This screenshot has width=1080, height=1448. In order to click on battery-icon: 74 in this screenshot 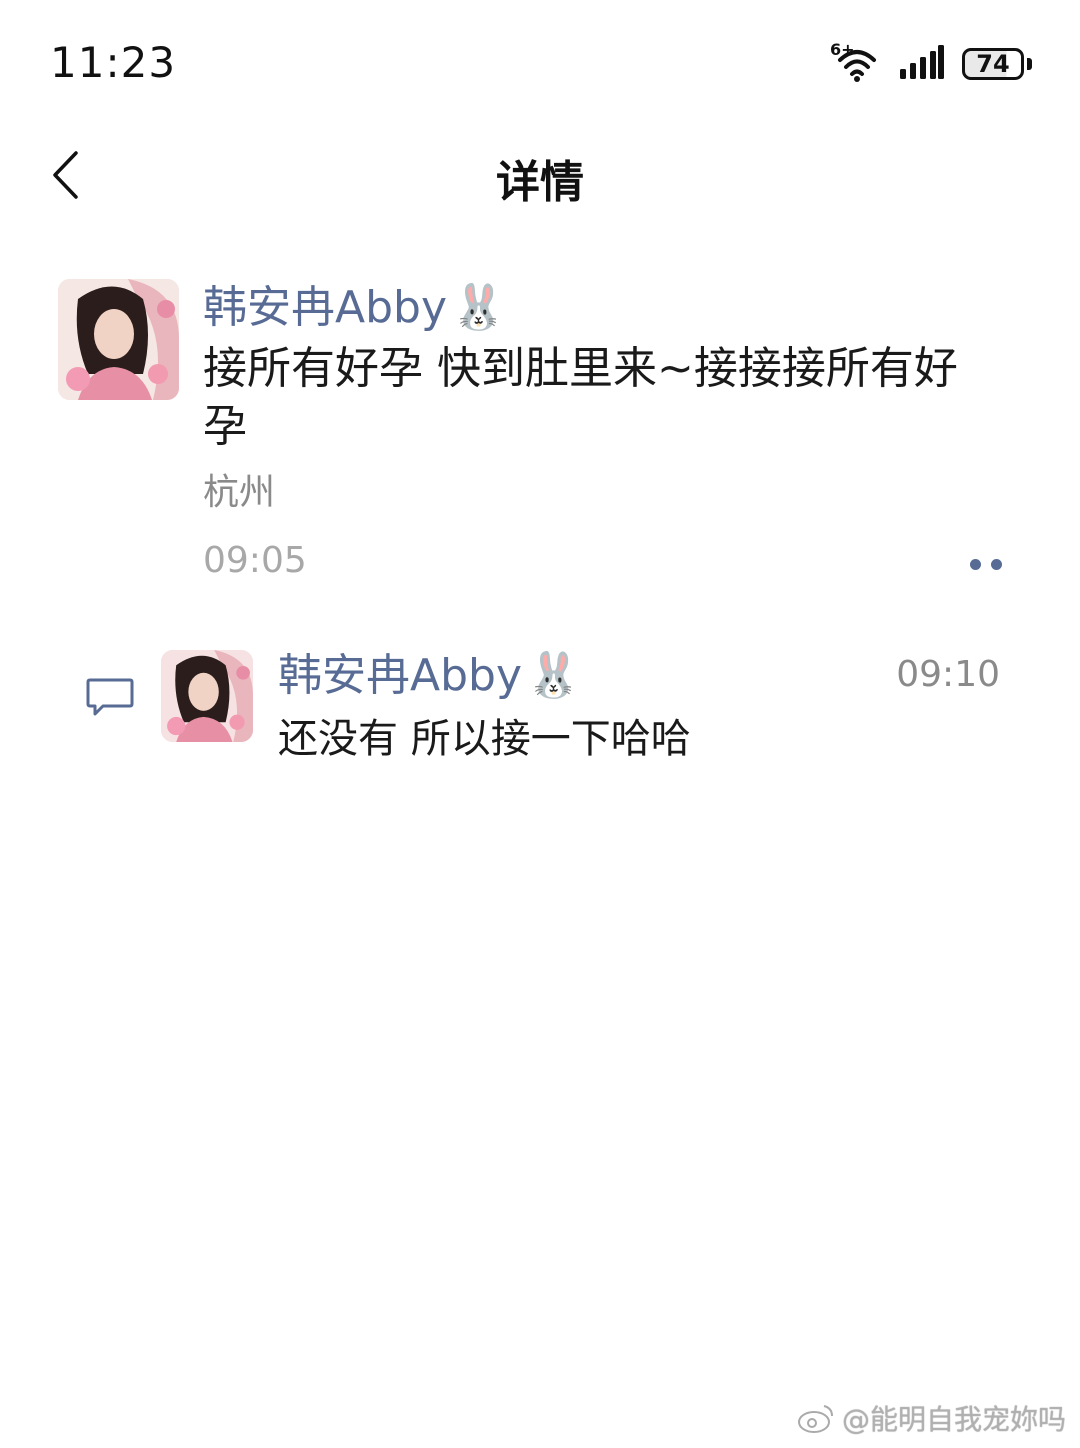, I will do `click(997, 64)`.